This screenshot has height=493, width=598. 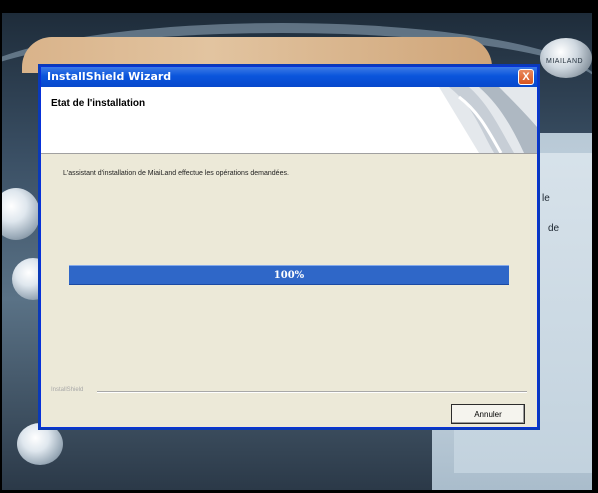 I want to click on progress-label: 100%, so click(x=289, y=275).